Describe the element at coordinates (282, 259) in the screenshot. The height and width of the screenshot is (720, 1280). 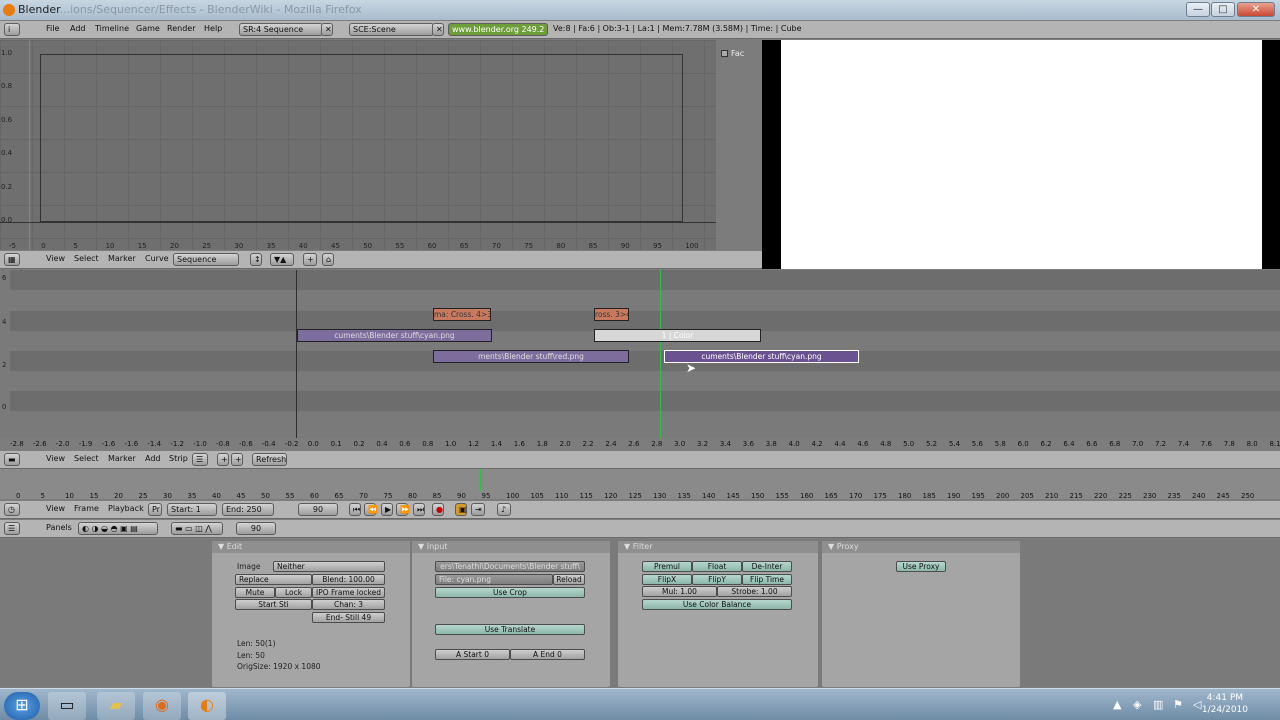
I see `lock-view-icon: ▼▲` at that location.